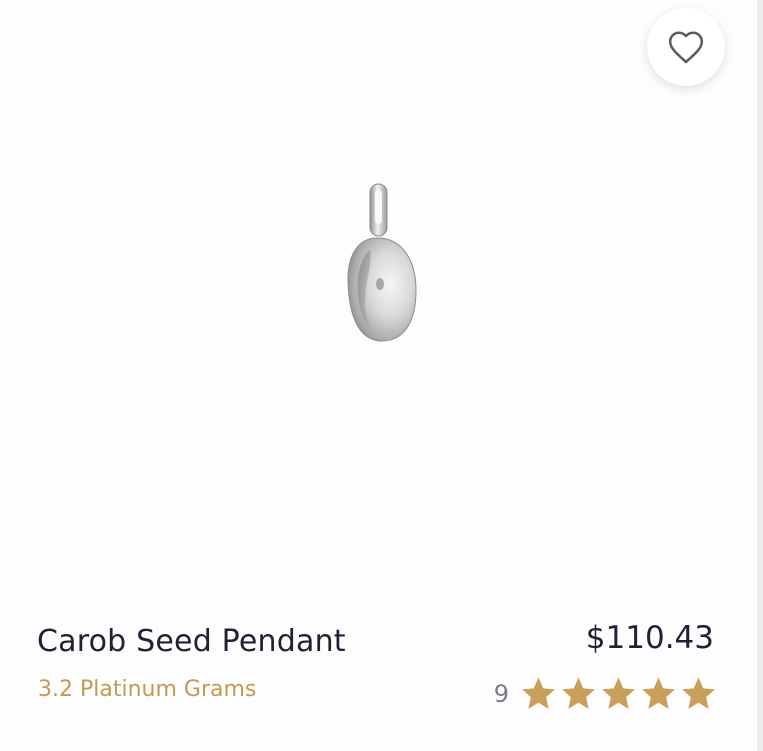 This screenshot has width=763, height=751. What do you see at coordinates (649, 638) in the screenshot?
I see `product-price: $110.43` at bounding box center [649, 638].